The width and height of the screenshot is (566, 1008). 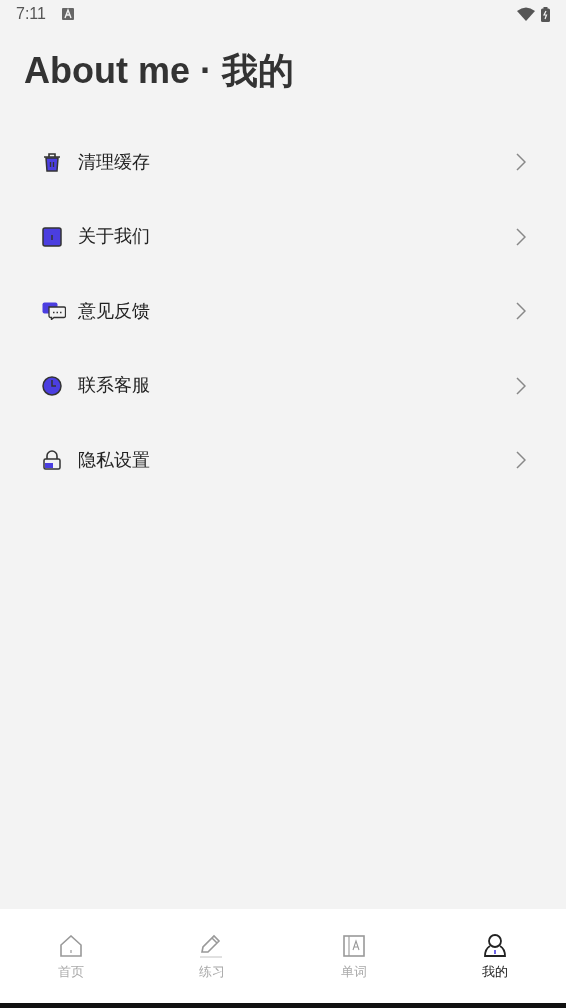 I want to click on chat-icon, so click(x=54, y=311).